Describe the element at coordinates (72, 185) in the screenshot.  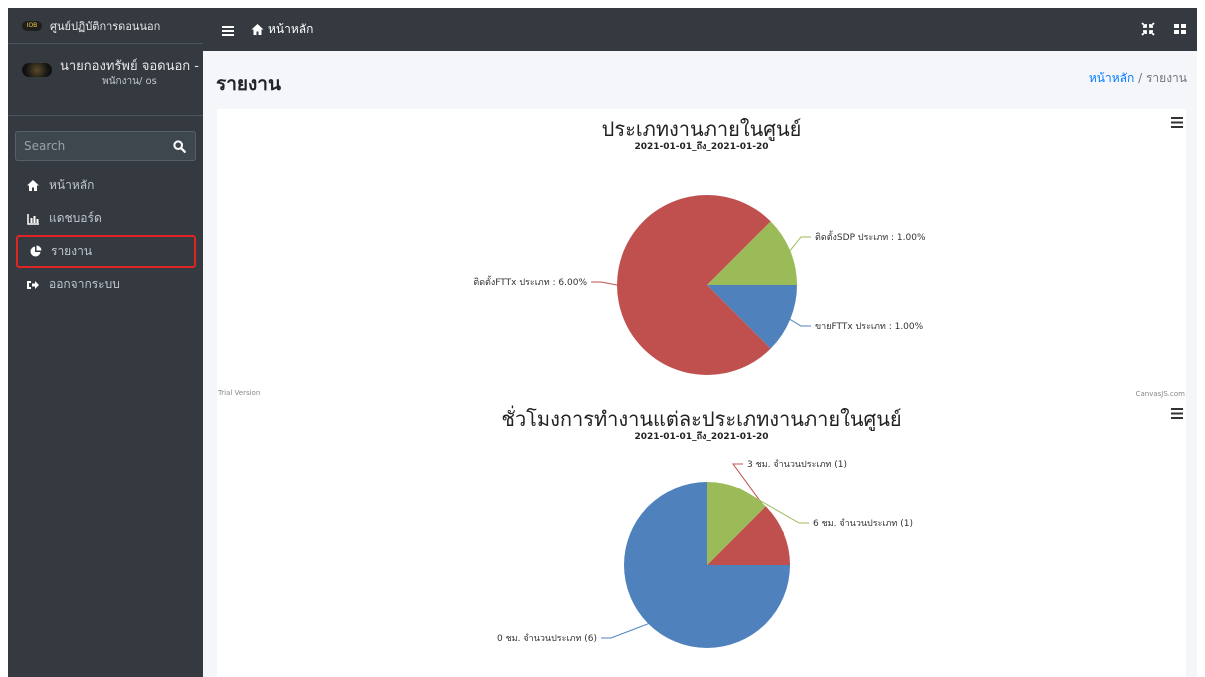
I see `sidebar-item-label: หน้าหลัก` at that location.